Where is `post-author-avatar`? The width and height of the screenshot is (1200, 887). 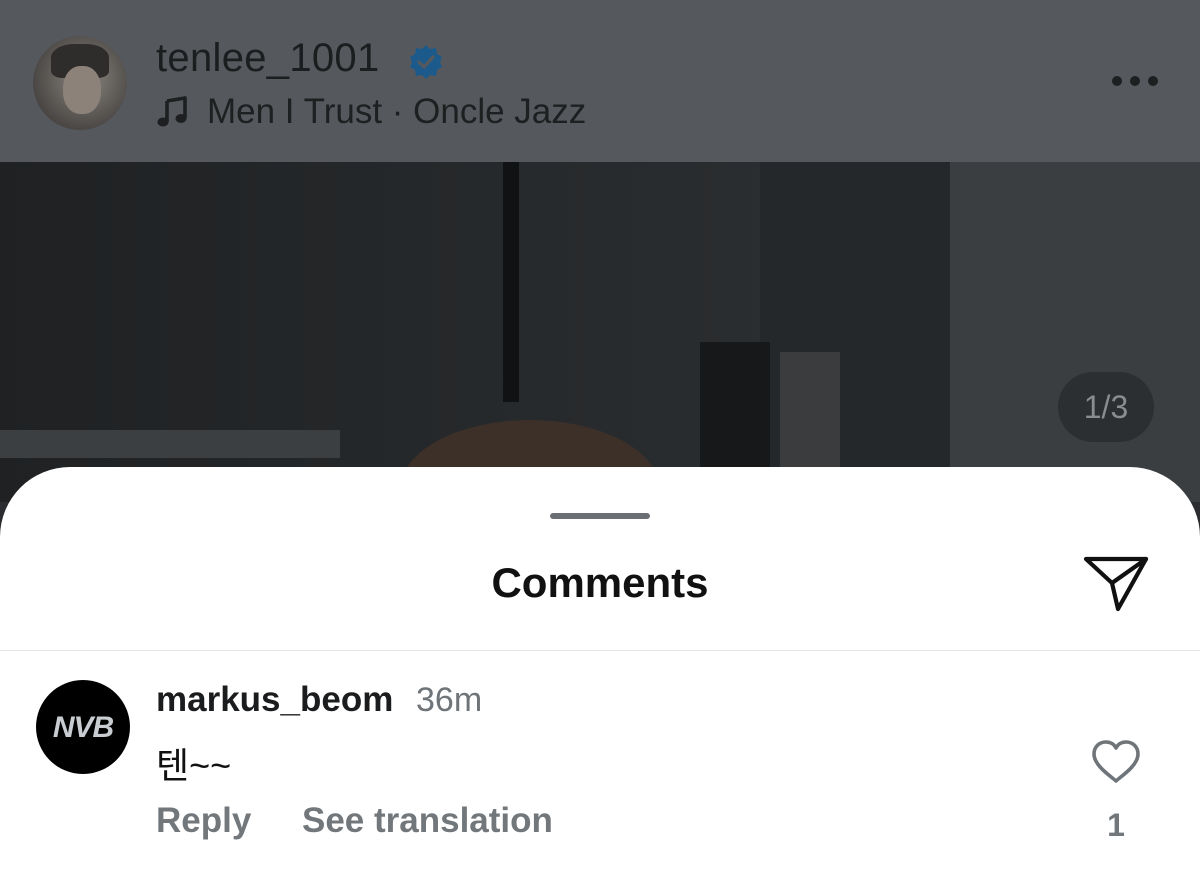 post-author-avatar is located at coordinates (80, 83).